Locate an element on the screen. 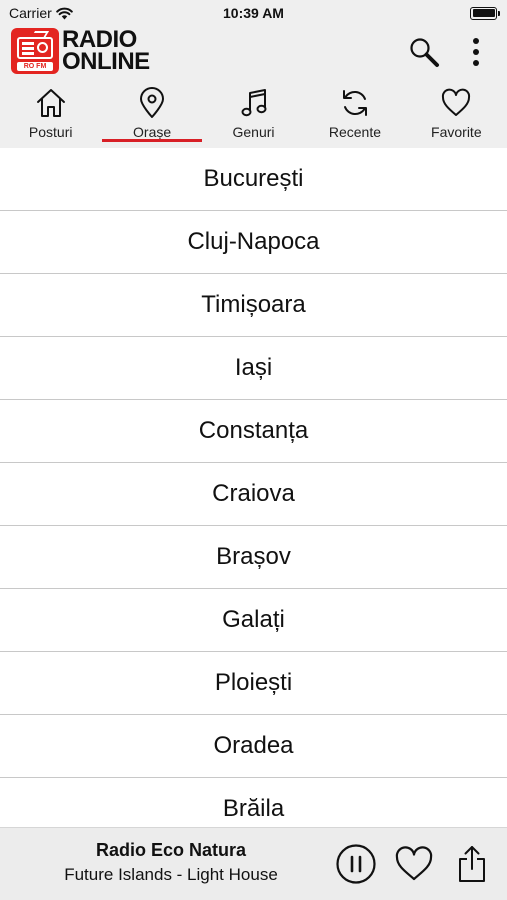 The height and width of the screenshot is (900, 507). share-button is located at coordinates (472, 864).